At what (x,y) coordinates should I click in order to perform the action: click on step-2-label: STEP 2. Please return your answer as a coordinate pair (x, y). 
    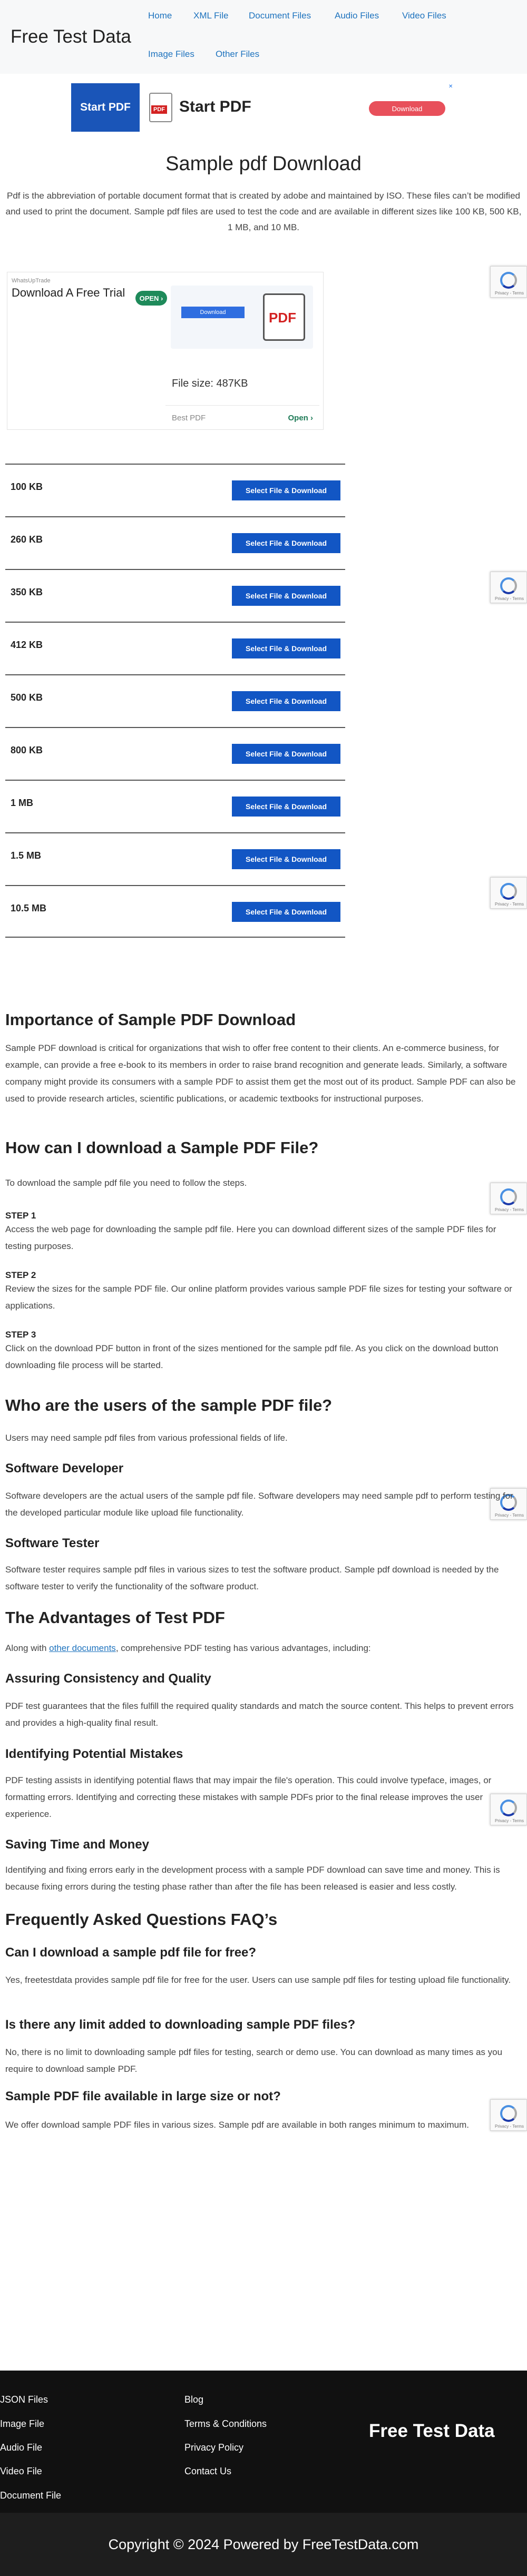
    Looking at the image, I should click on (20, 1275).